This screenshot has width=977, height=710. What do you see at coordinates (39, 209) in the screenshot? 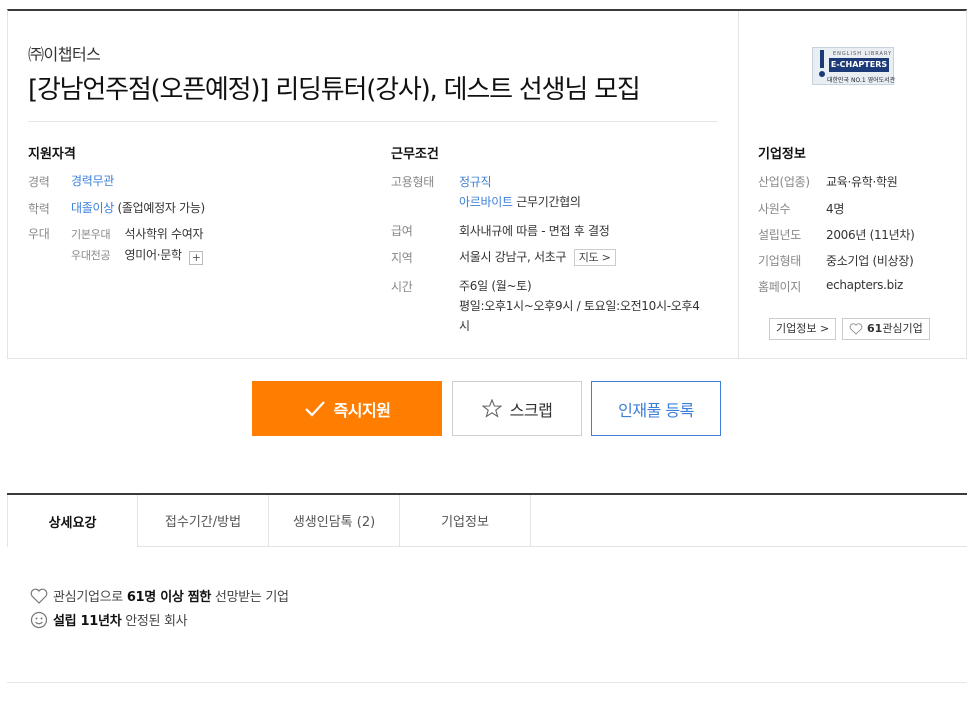
I see `education-label: 학력` at bounding box center [39, 209].